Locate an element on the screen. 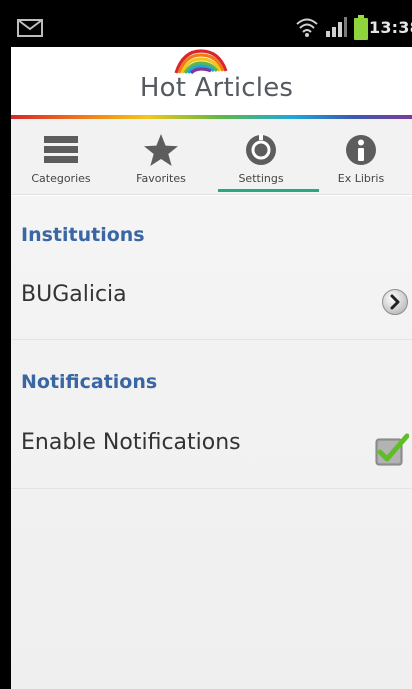  tab-settings: Settings is located at coordinates (265, 157).